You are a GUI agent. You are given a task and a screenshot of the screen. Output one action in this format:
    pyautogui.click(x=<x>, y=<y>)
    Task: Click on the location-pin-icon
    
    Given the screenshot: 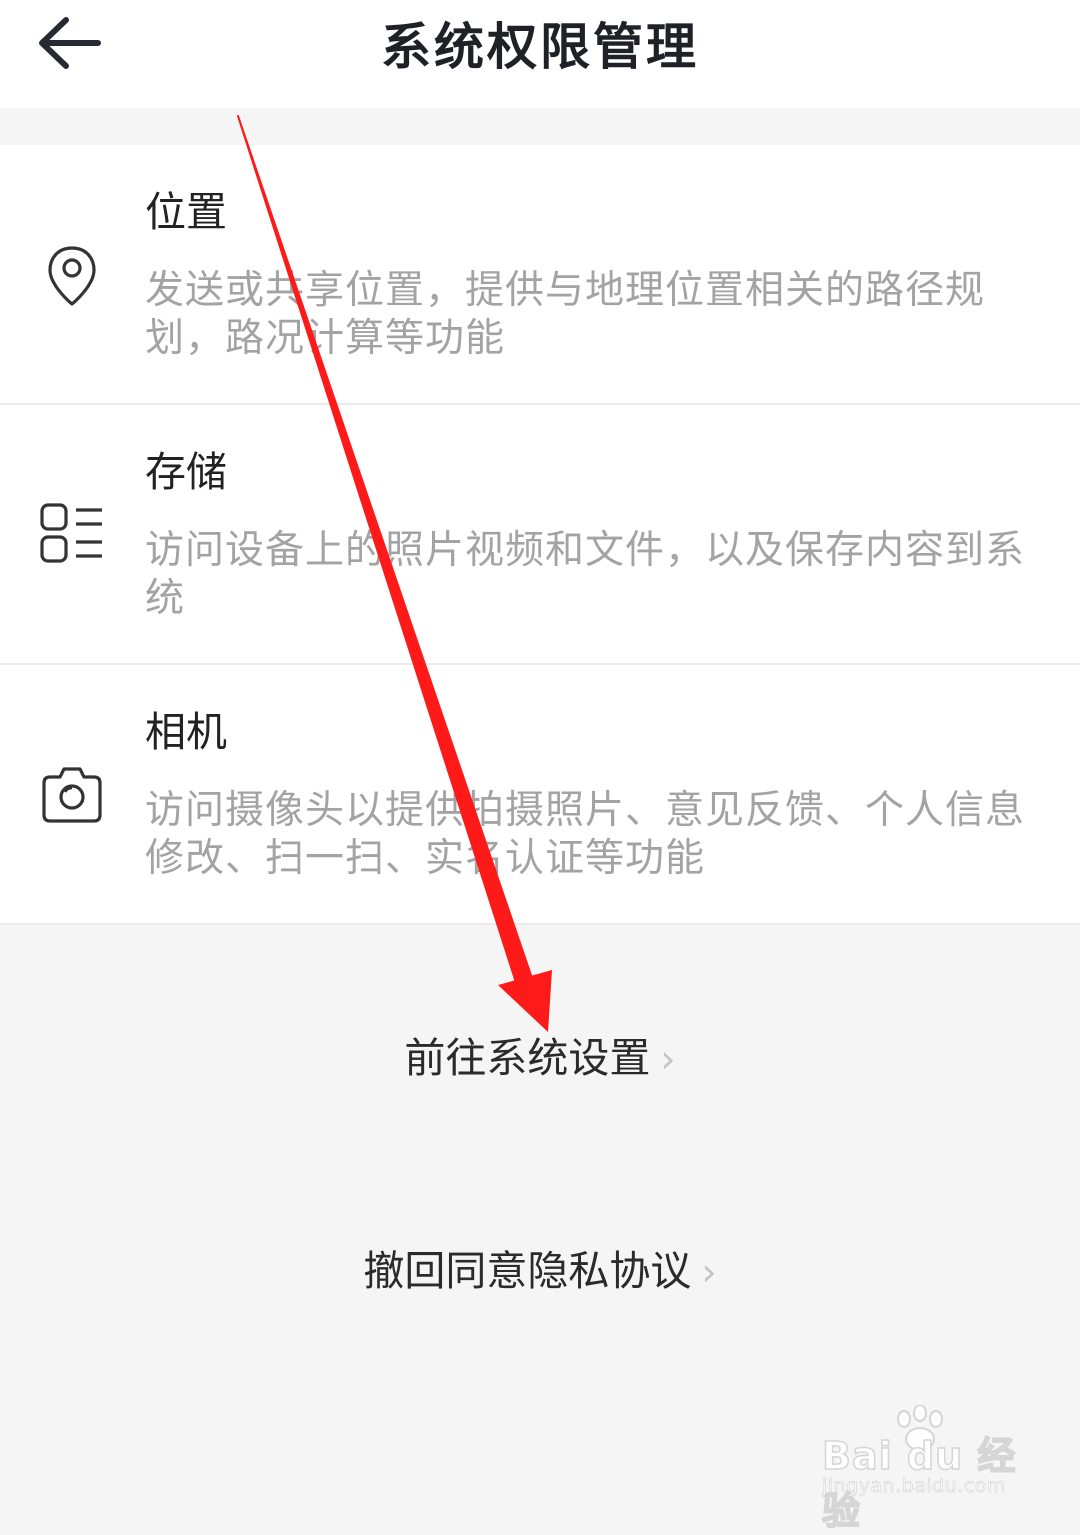 What is the action you would take?
    pyautogui.click(x=72, y=276)
    